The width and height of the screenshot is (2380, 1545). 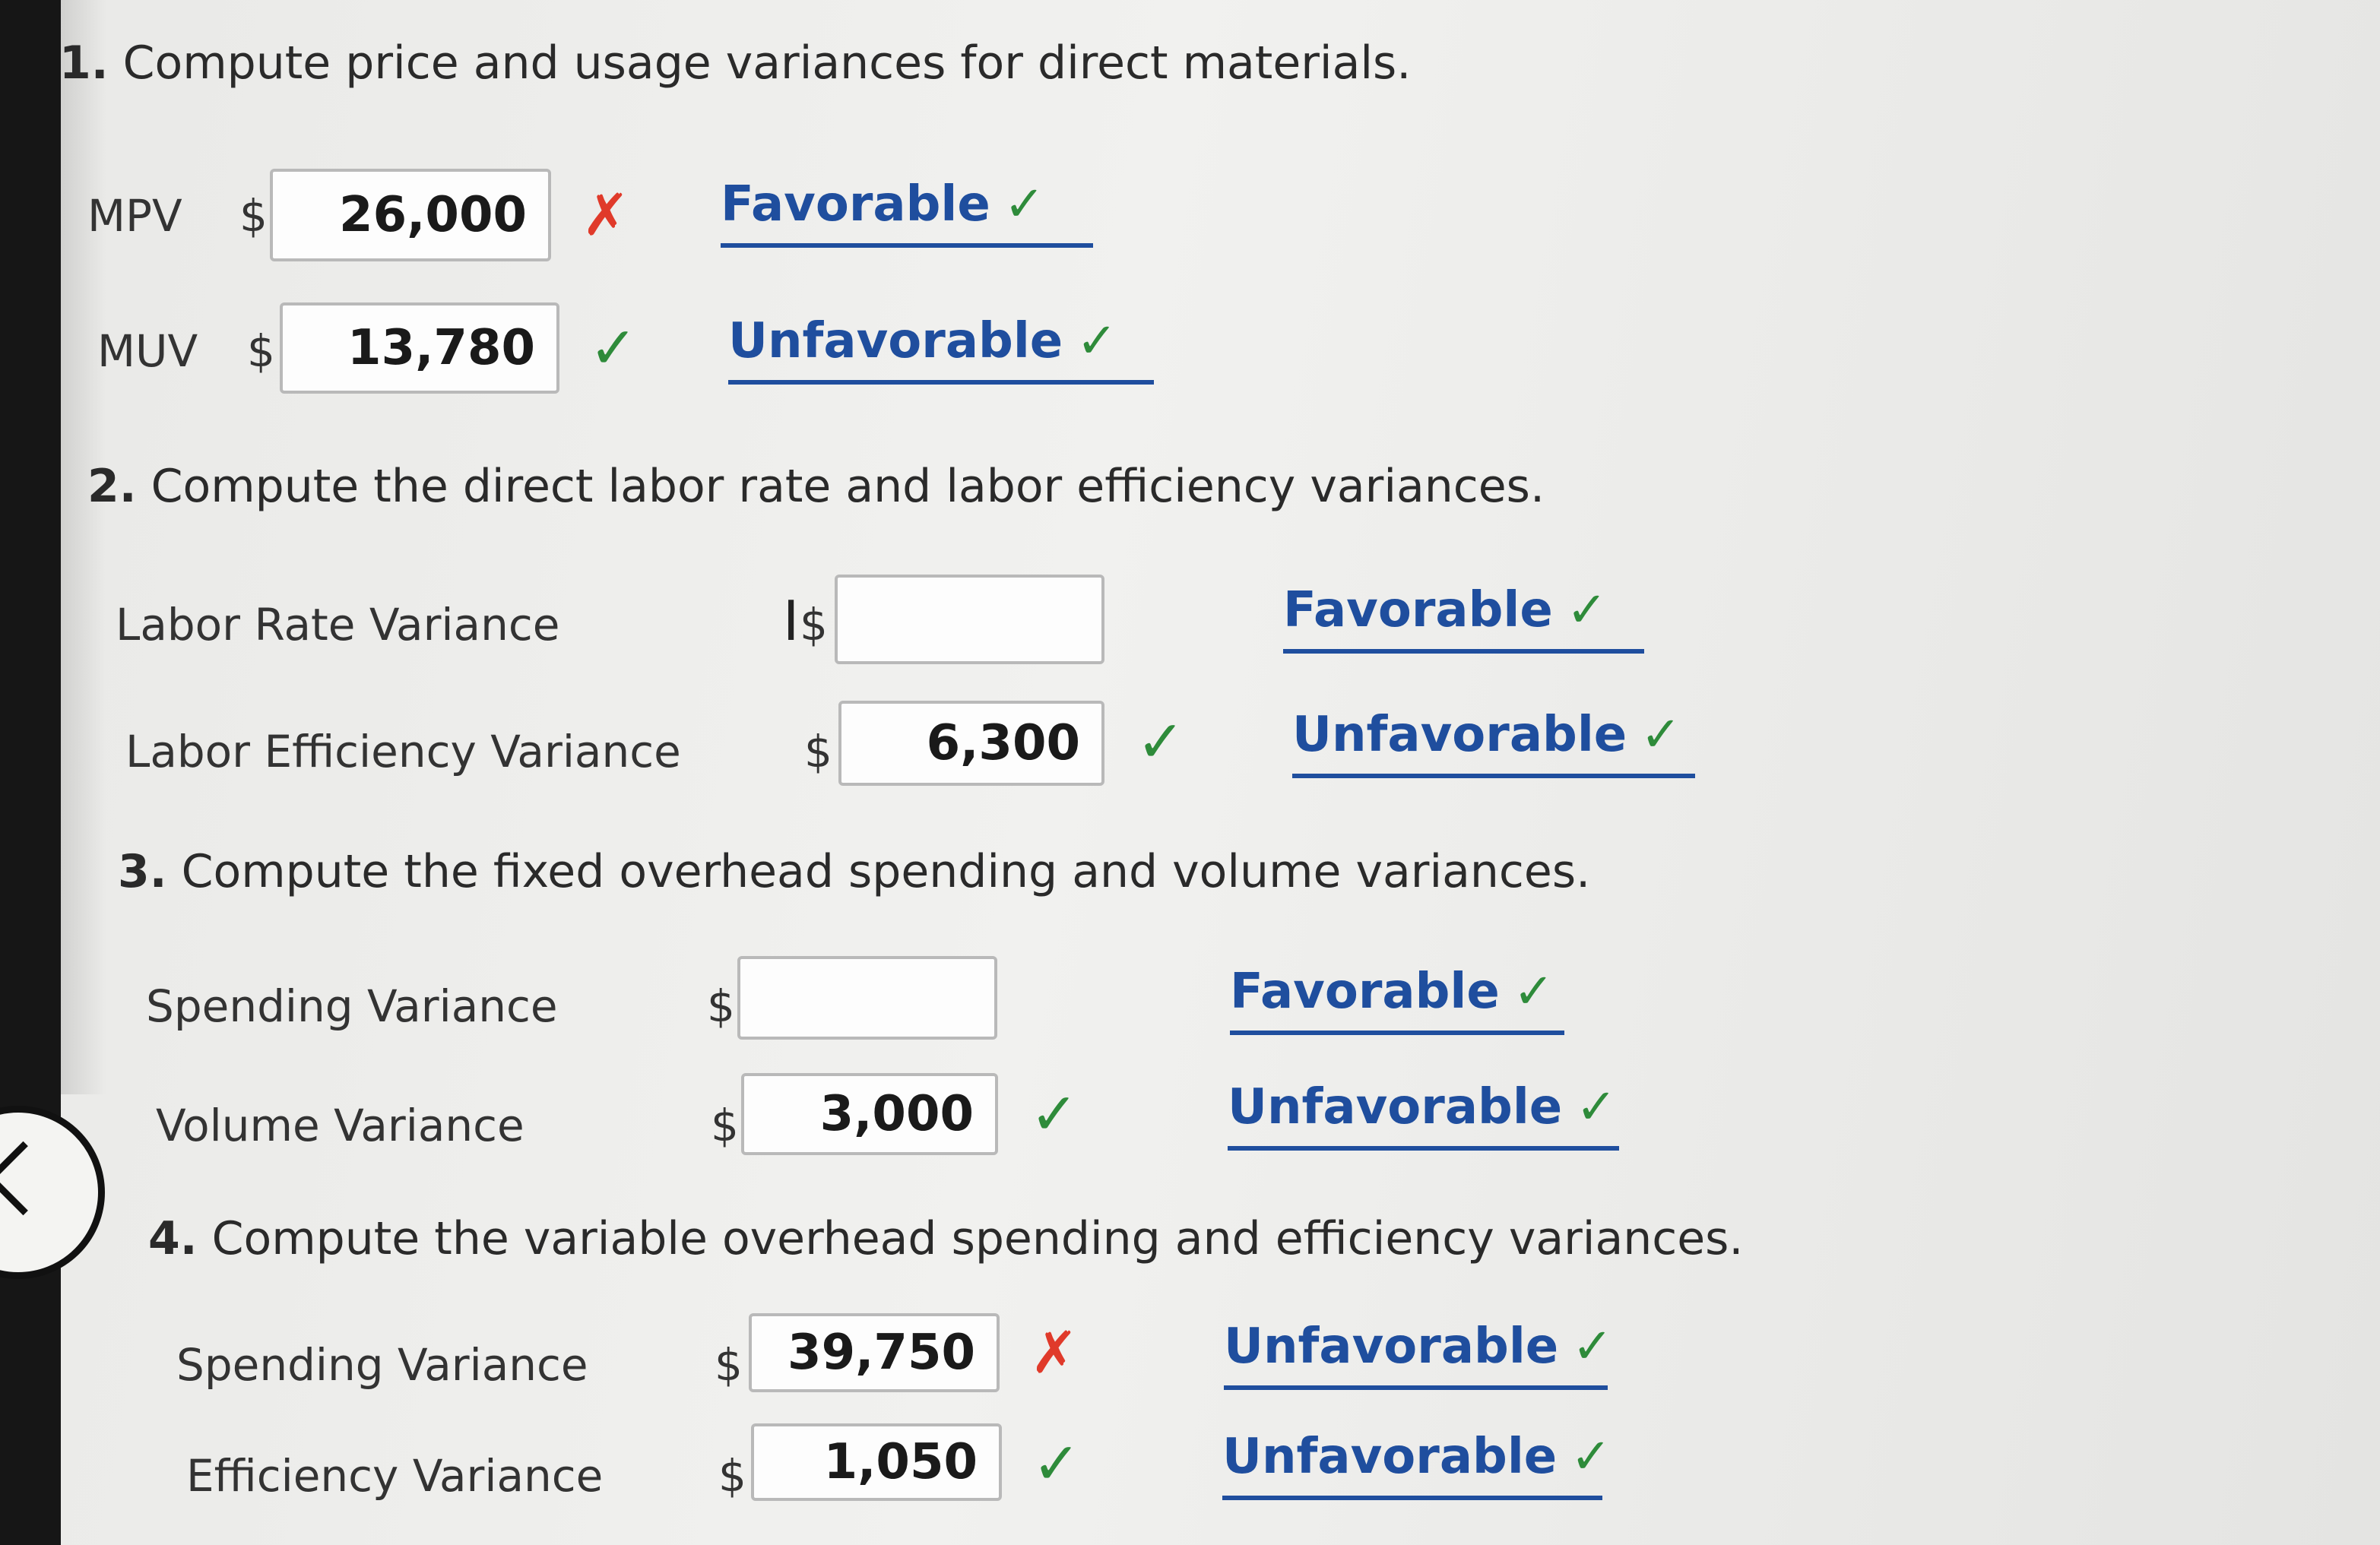 I want to click on labor-efficiency-variance-label: Labor Efficiency Variance, so click(x=403, y=751).